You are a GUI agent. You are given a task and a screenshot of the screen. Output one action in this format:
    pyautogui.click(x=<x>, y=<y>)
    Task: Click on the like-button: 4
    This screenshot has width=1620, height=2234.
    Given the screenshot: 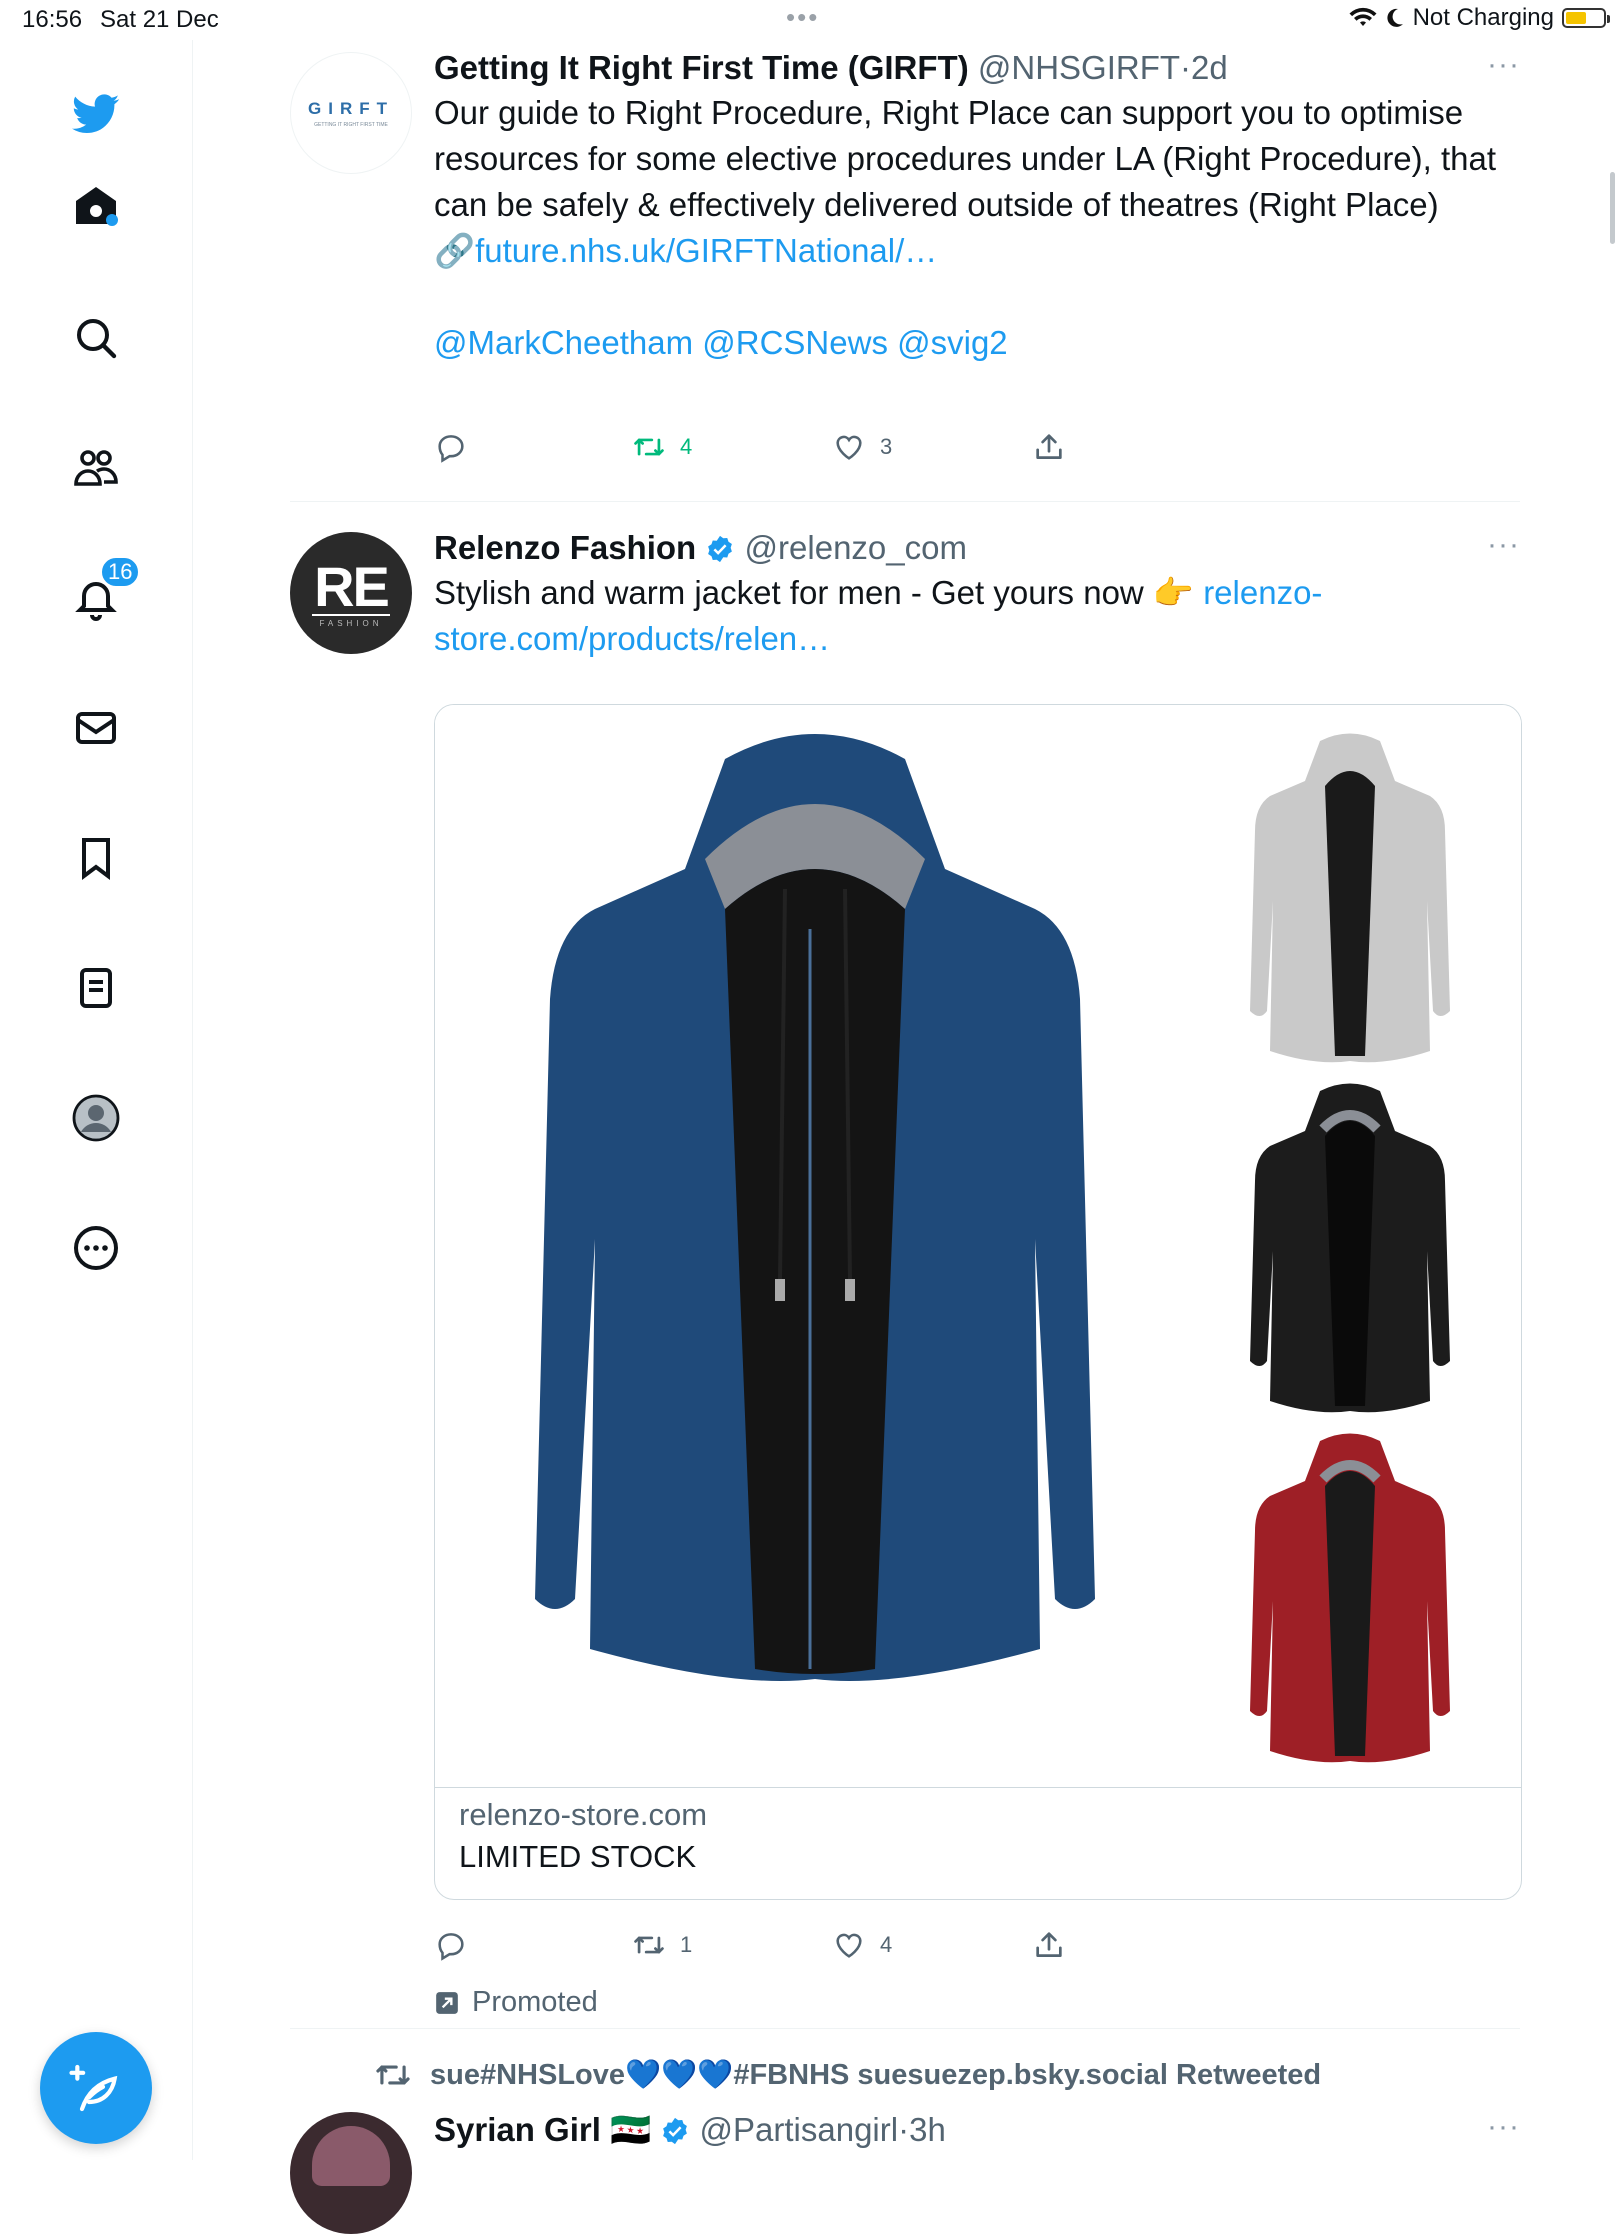 What is the action you would take?
    pyautogui.click(x=862, y=1945)
    